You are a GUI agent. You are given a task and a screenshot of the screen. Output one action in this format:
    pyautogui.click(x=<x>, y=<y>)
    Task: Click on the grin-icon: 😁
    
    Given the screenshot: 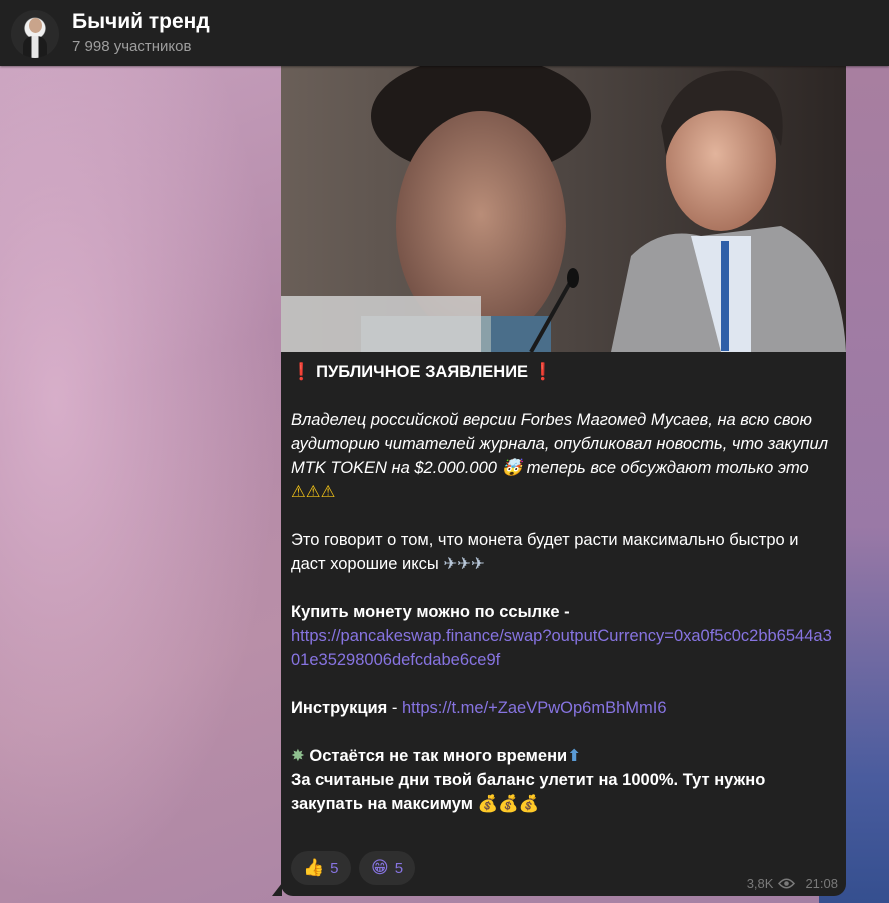 What is the action you would take?
    pyautogui.click(x=379, y=868)
    